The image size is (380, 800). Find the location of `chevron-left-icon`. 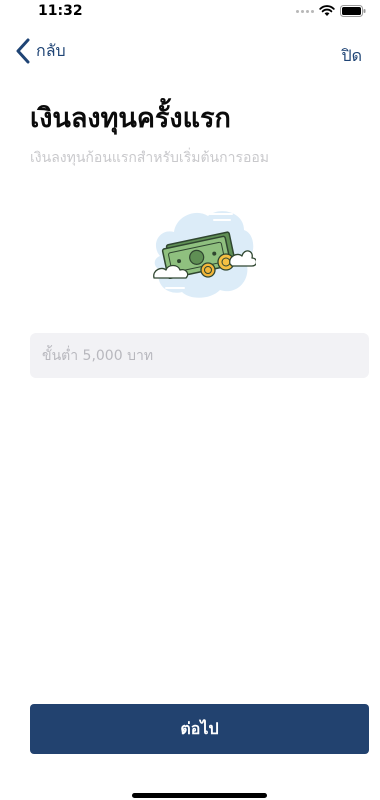

chevron-left-icon is located at coordinates (23, 51).